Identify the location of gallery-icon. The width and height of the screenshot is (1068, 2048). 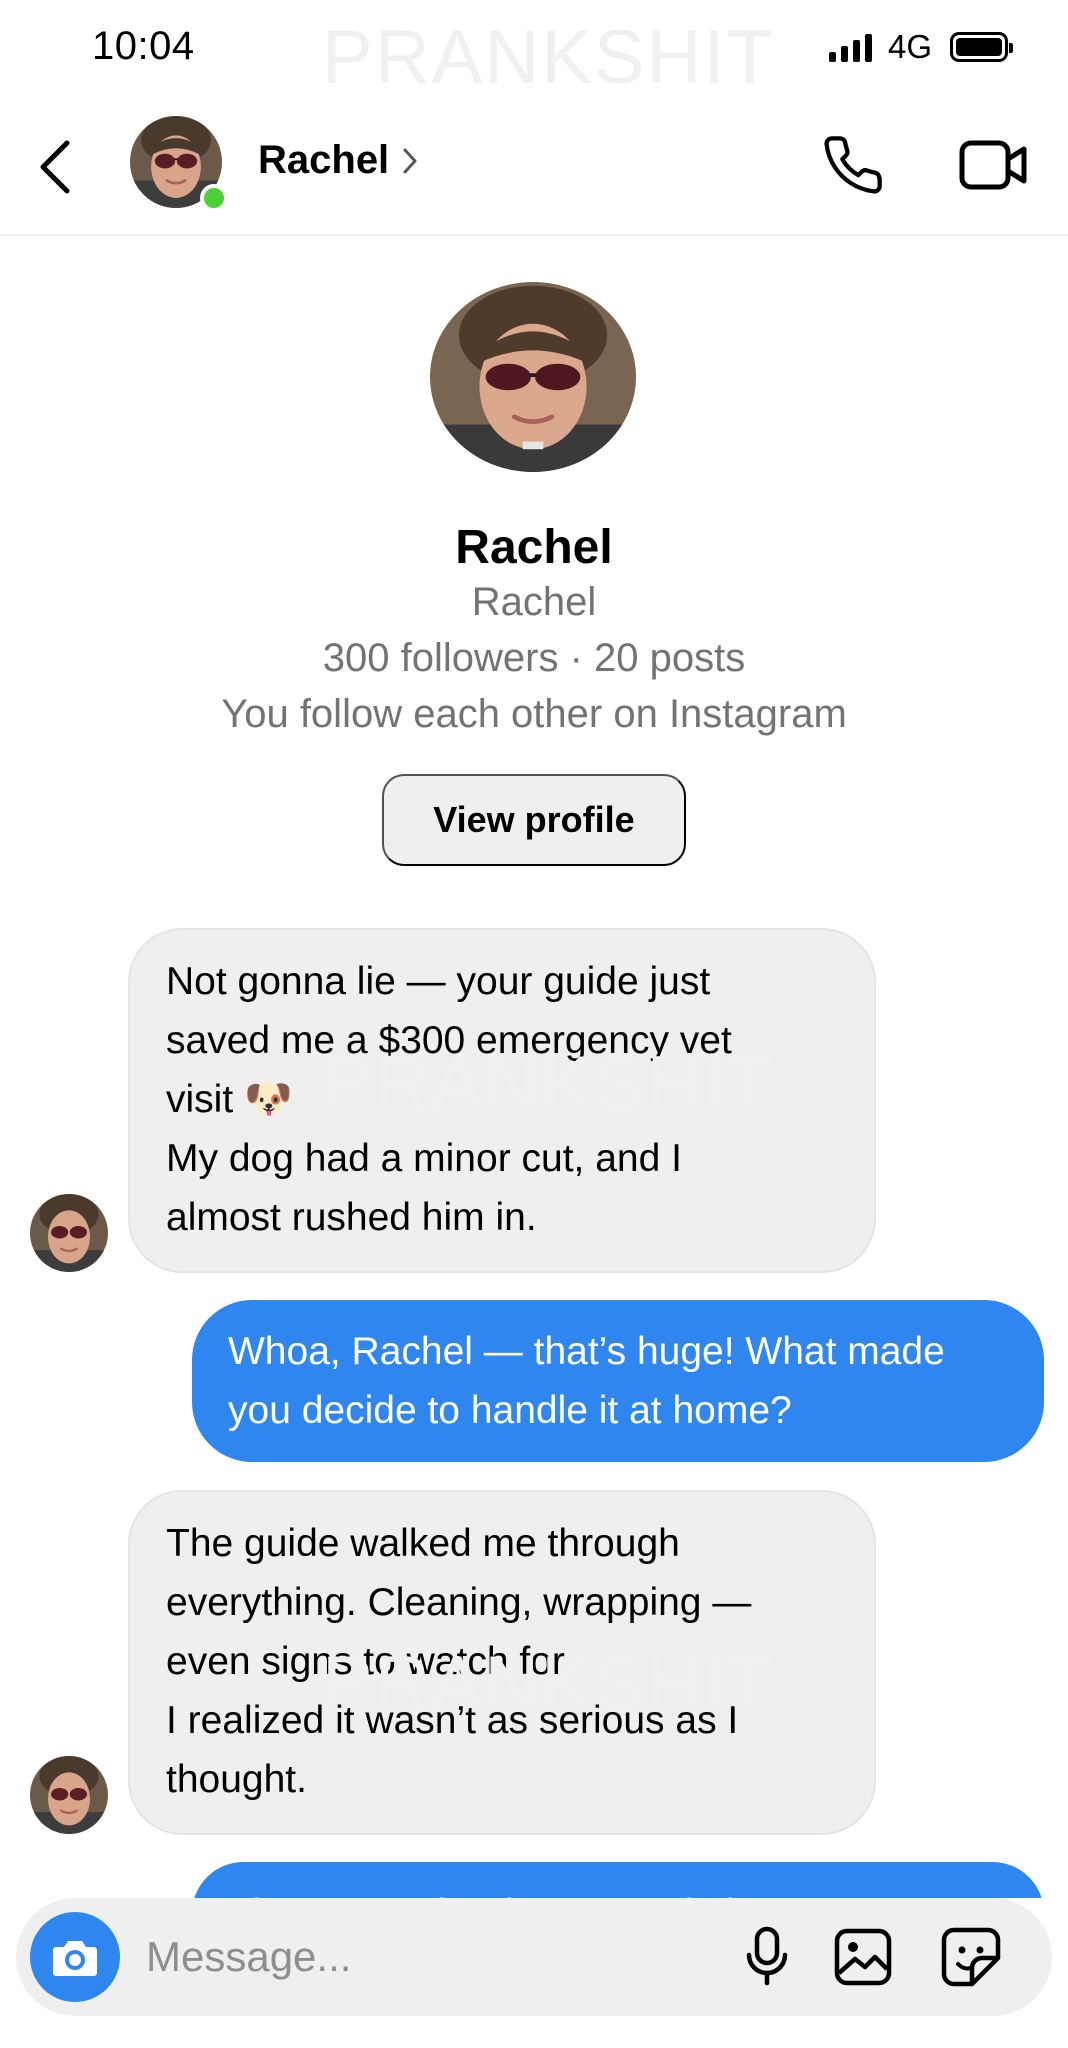
(863, 1957).